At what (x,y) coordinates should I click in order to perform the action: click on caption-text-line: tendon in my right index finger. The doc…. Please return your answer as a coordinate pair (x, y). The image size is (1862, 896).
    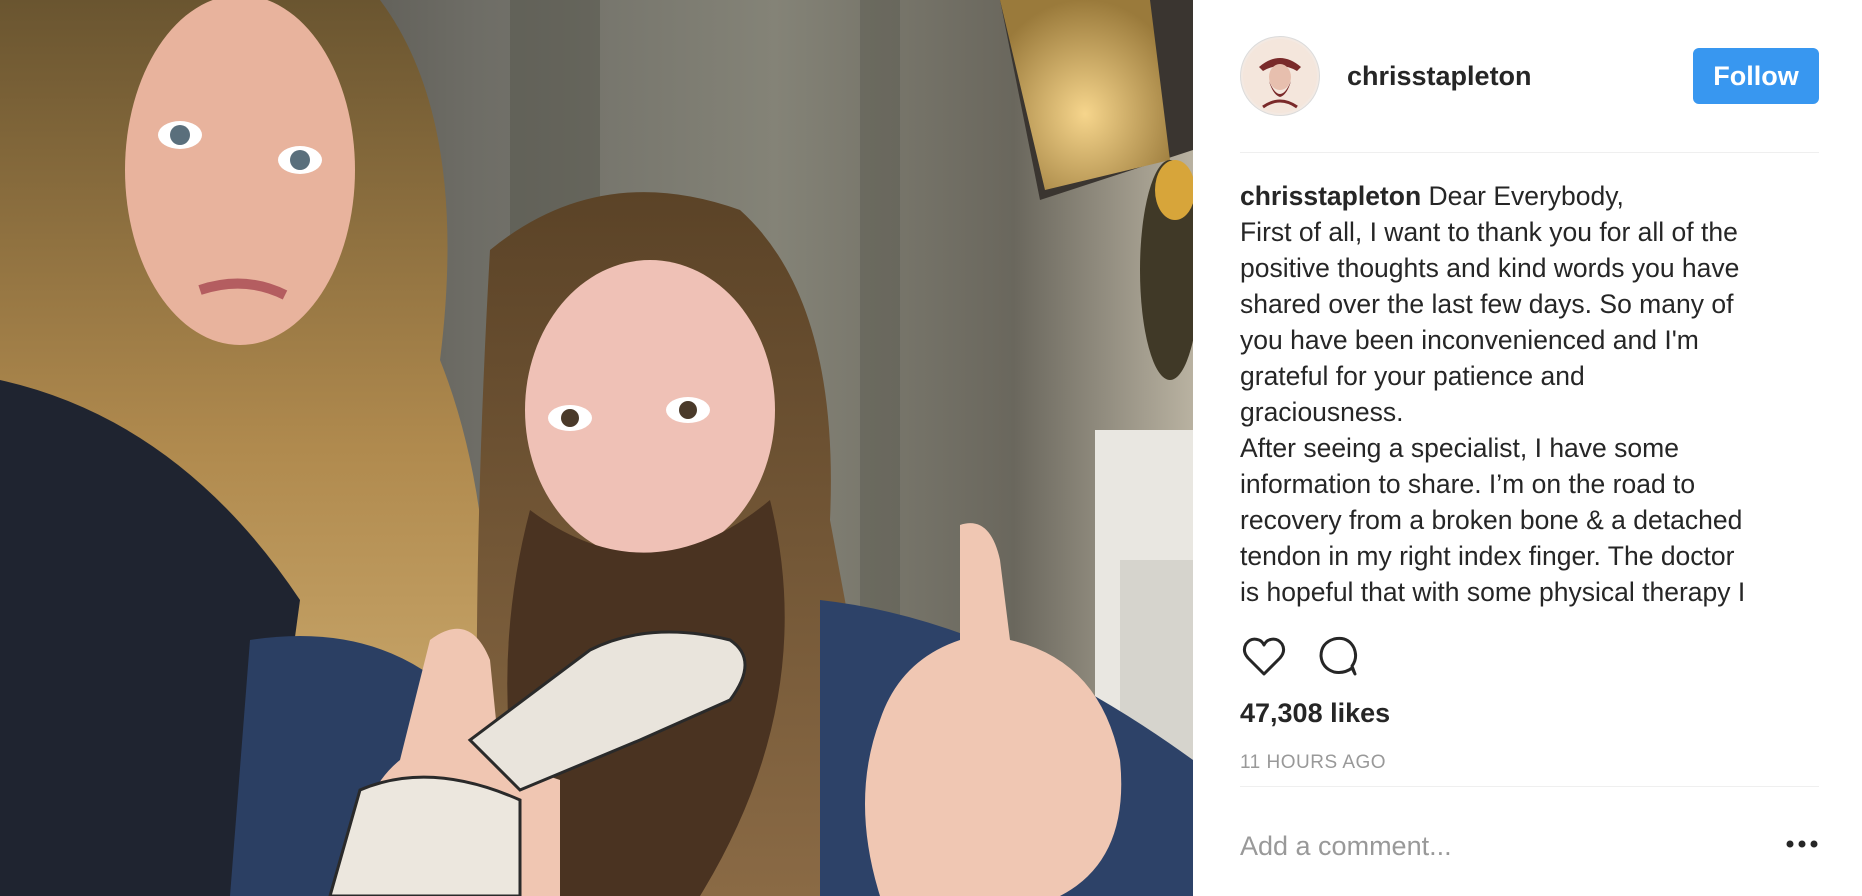
    Looking at the image, I should click on (1487, 556).